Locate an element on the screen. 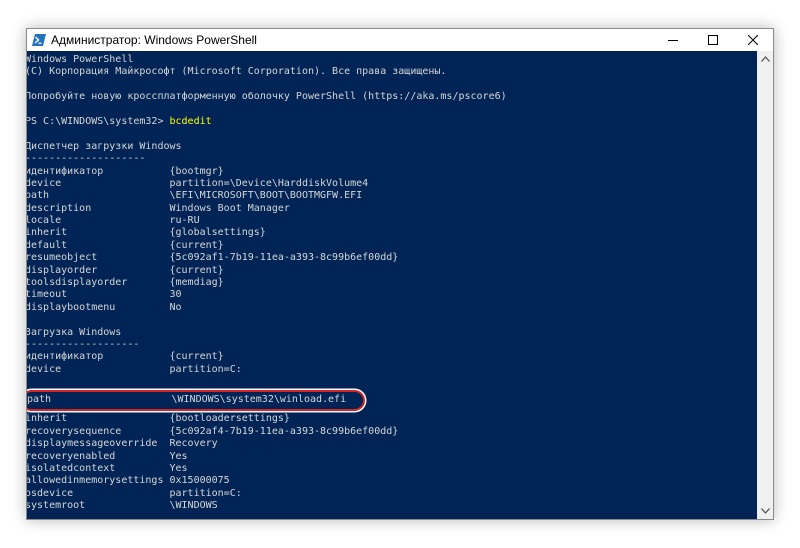 The image size is (800, 548). console-line: systemroot \WINDOWS is located at coordinates (122, 506).